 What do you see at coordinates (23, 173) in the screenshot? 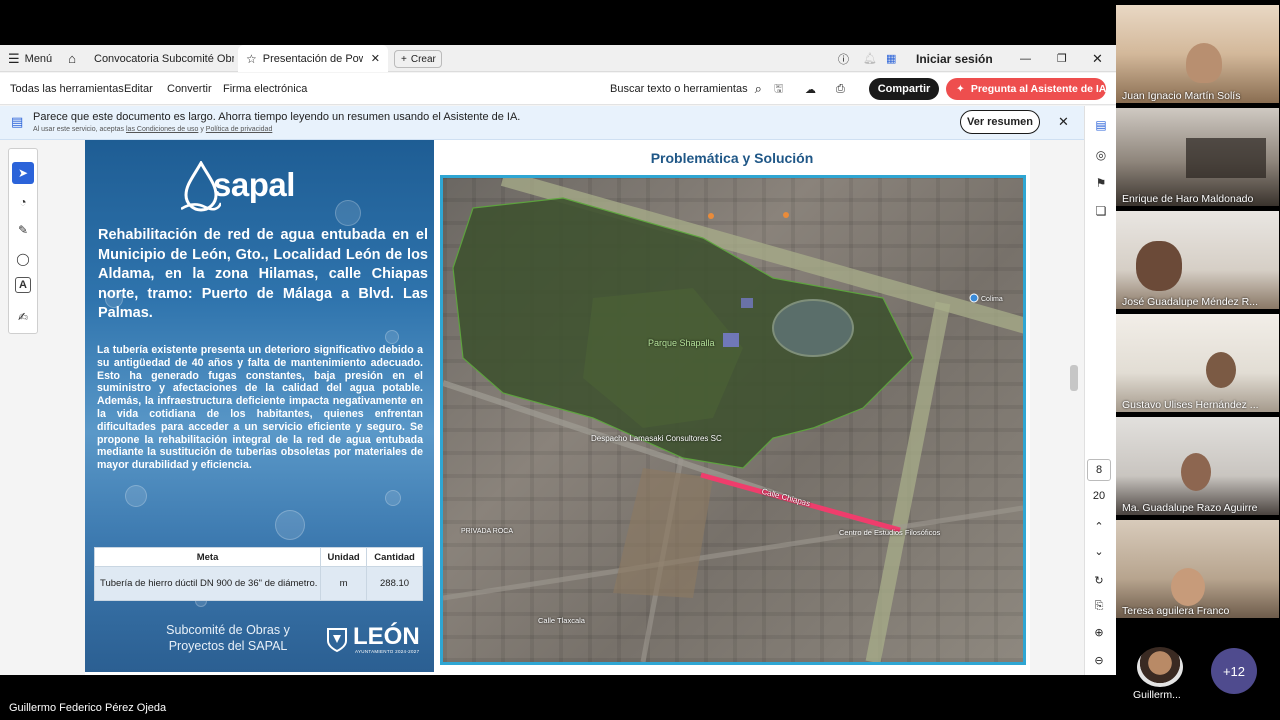
I see `select-cursor-icon: ➤` at bounding box center [23, 173].